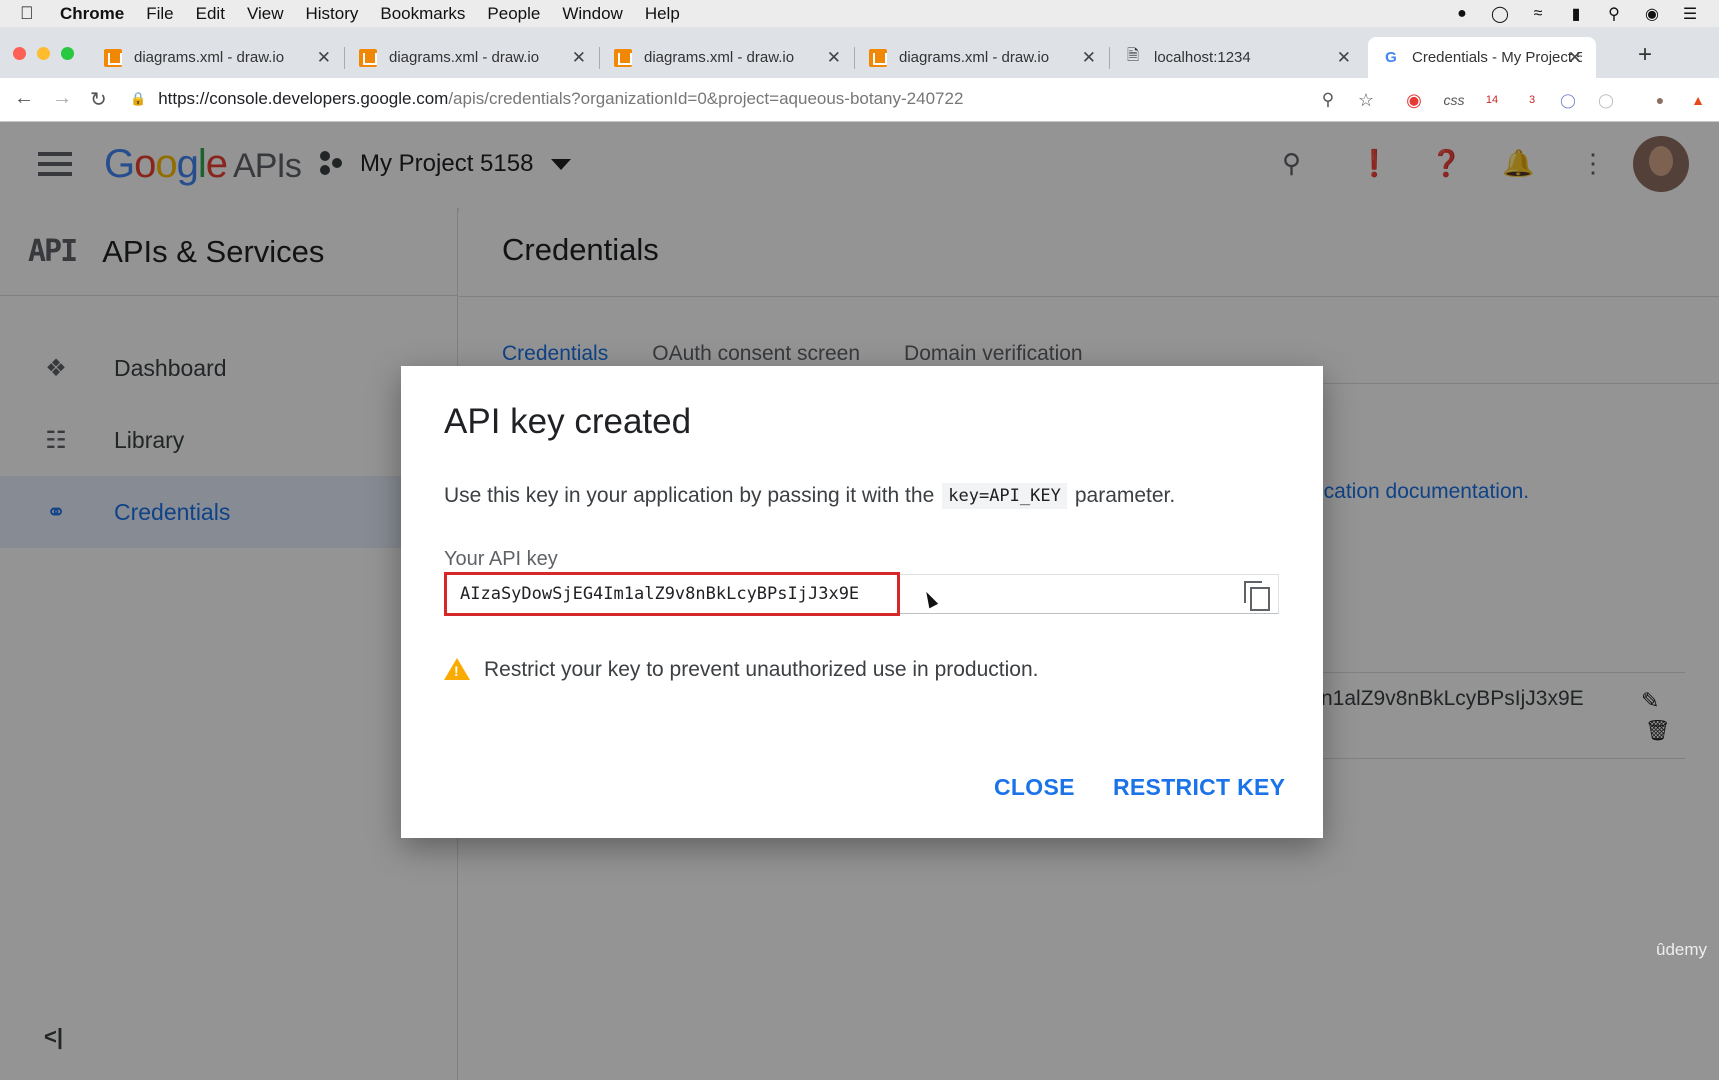 This screenshot has width=1719, height=1080. I want to click on menu-bookmarks: Bookmarks, so click(422, 14).